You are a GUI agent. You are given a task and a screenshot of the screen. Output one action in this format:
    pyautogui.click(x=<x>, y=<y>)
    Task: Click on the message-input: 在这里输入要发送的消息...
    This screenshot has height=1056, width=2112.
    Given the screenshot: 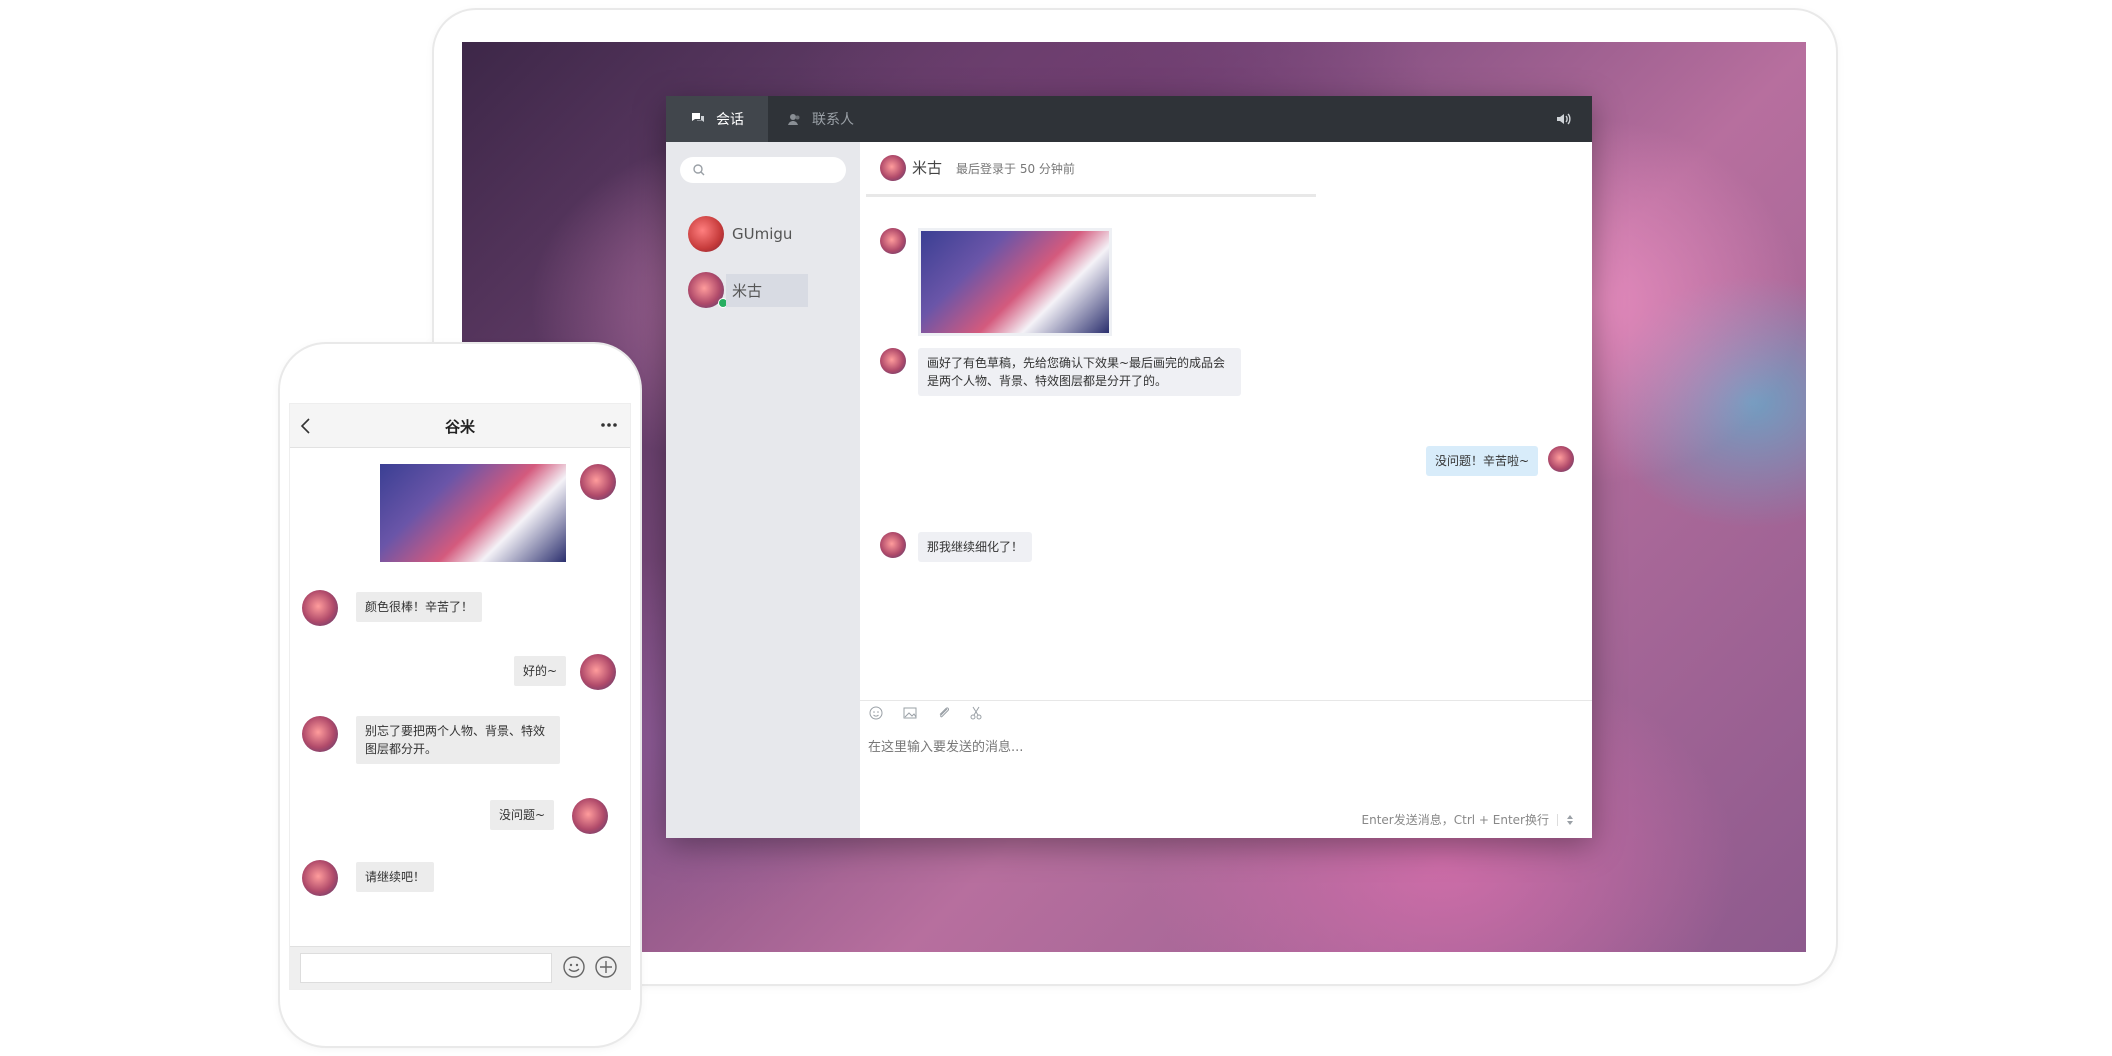 What is the action you would take?
    pyautogui.click(x=945, y=745)
    